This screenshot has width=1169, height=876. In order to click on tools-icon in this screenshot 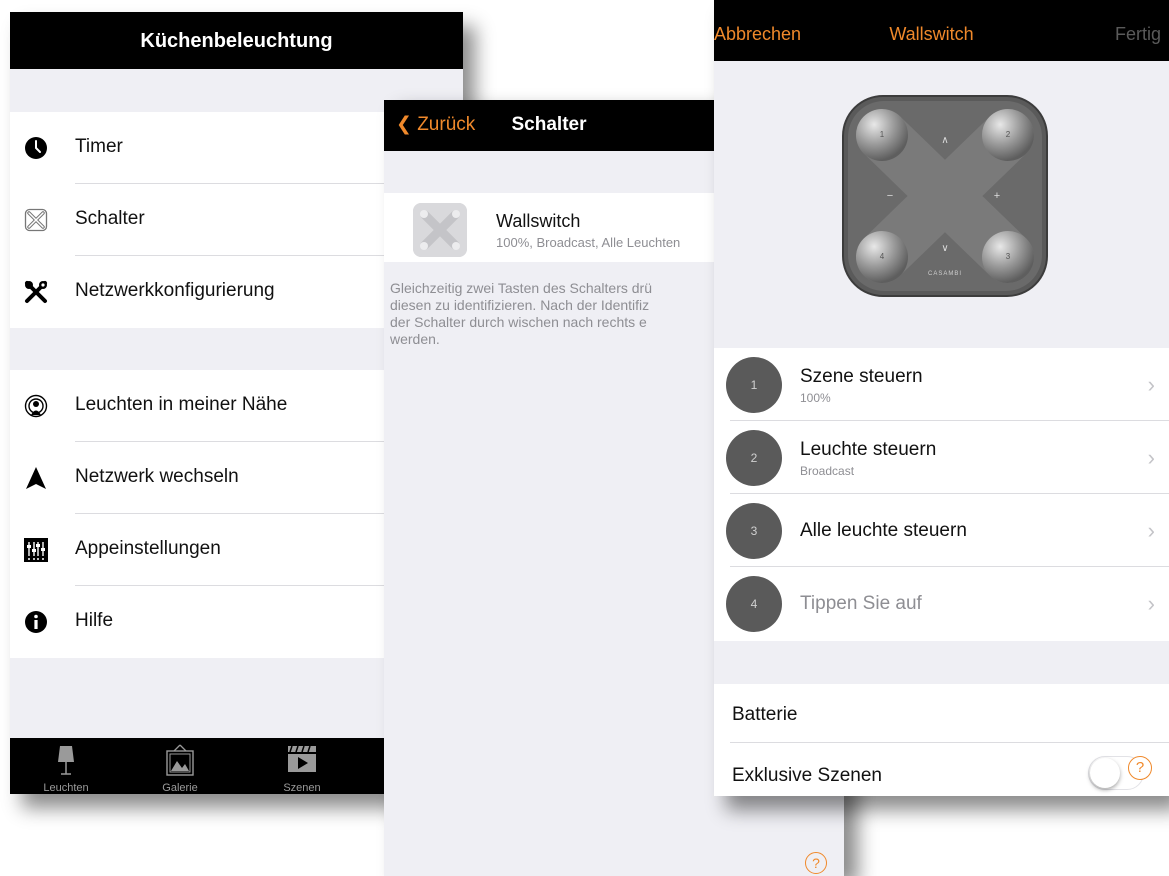, I will do `click(36, 292)`.